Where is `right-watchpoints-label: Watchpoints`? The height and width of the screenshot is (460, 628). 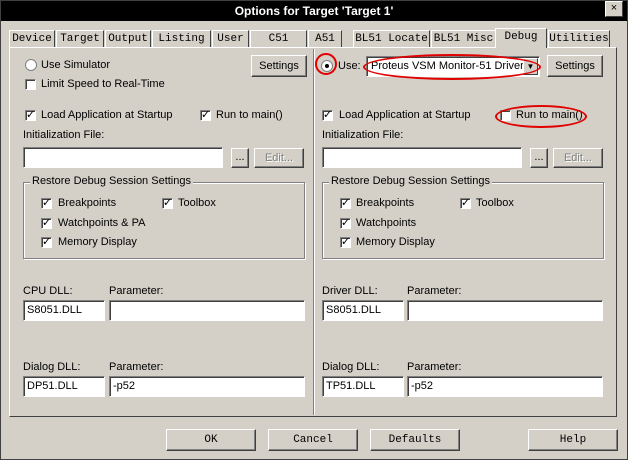
right-watchpoints-label: Watchpoints is located at coordinates (386, 223).